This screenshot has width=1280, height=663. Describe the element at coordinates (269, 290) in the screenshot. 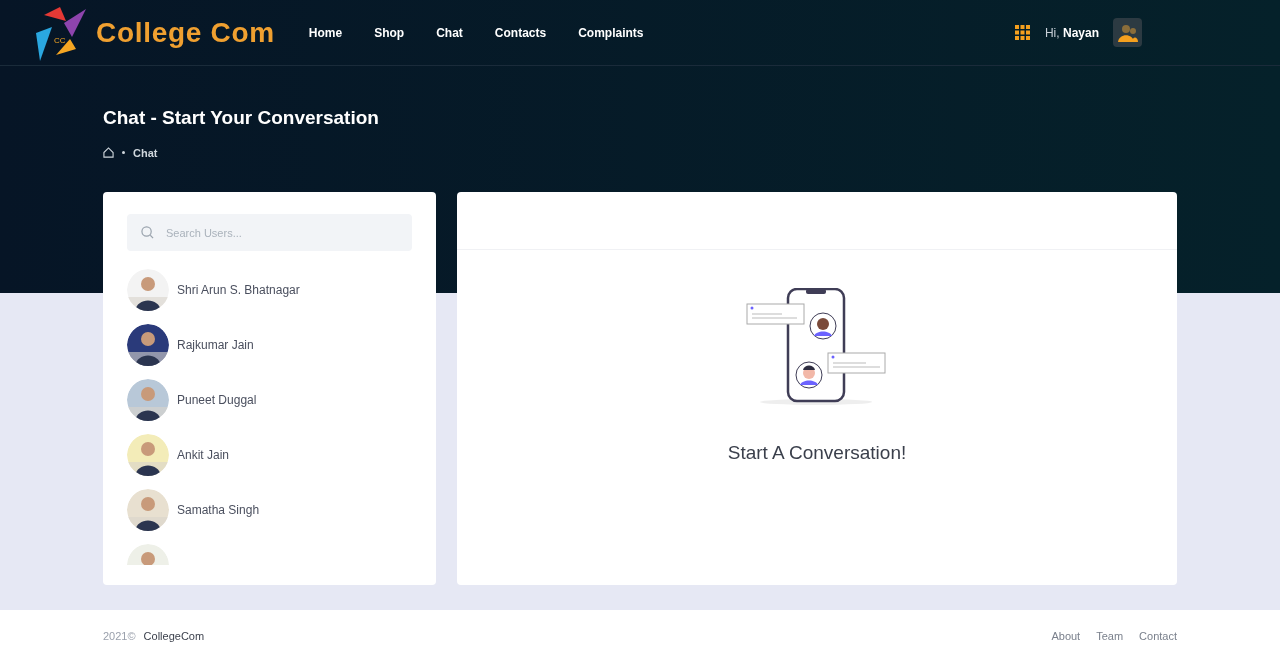

I see `user-list-item: Shri Arun S. Bhatnagar` at that location.